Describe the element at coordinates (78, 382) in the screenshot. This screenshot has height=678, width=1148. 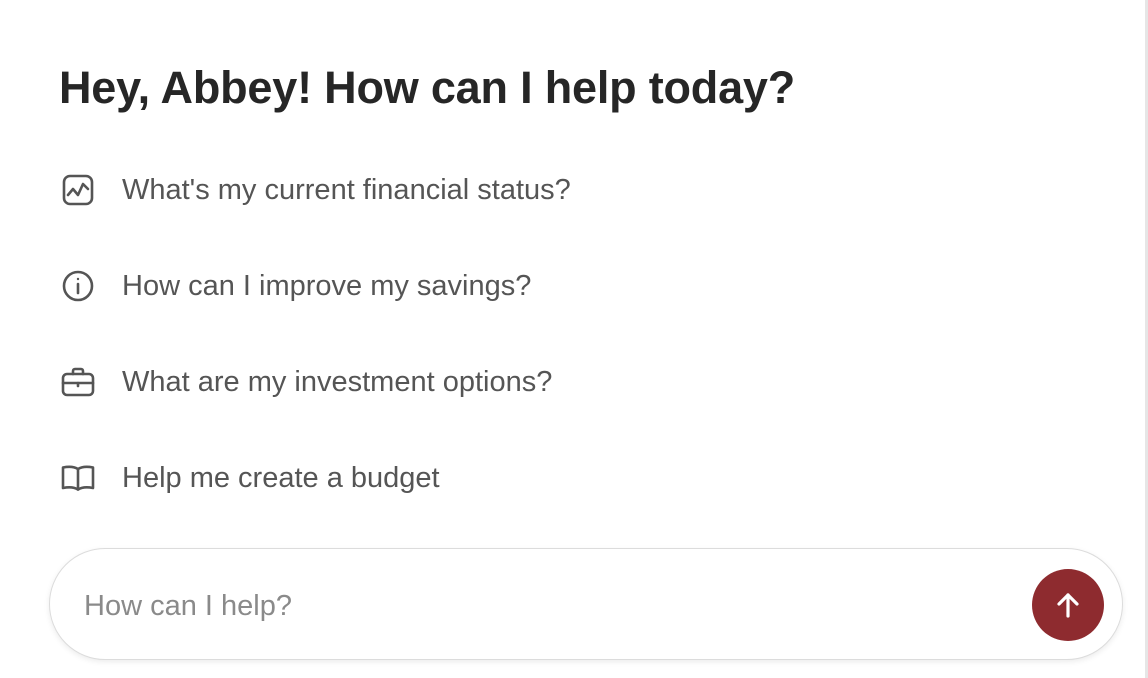
I see `briefcase-icon` at that location.